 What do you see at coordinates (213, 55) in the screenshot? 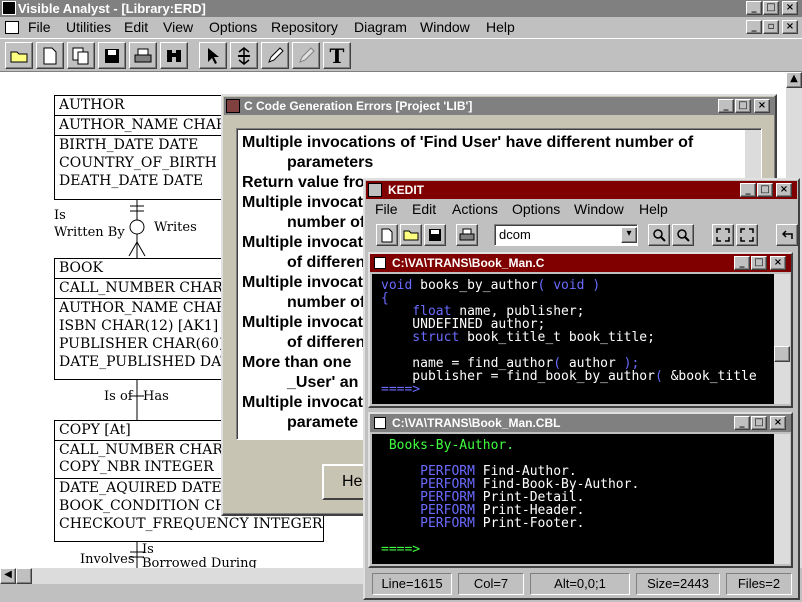
I see `pointer-icon` at bounding box center [213, 55].